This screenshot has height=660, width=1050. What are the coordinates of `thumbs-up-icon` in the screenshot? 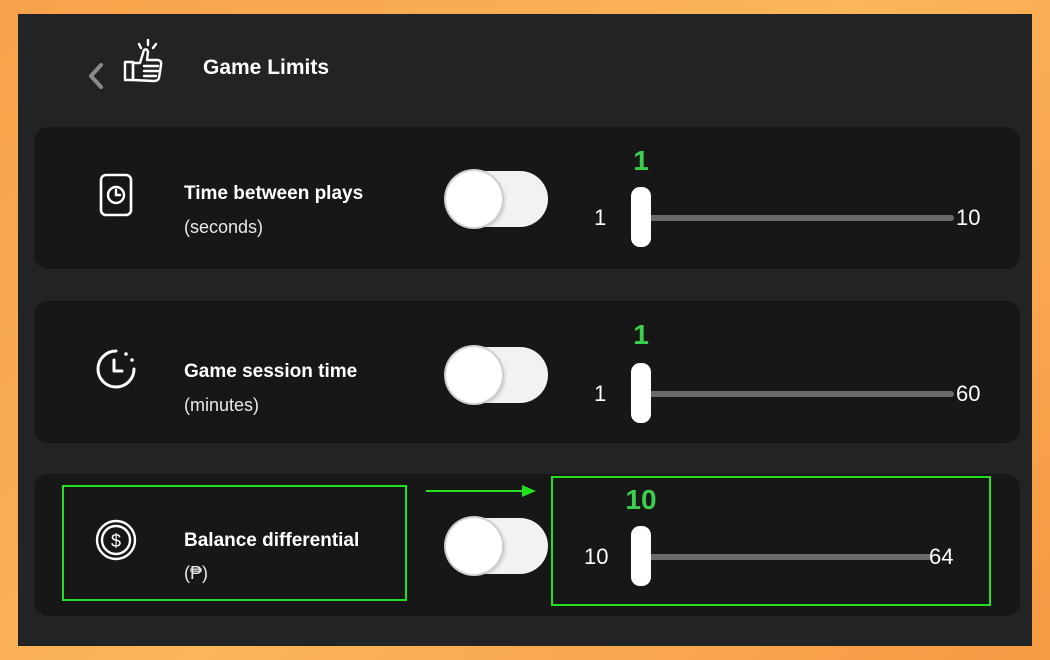 It's located at (143, 60).